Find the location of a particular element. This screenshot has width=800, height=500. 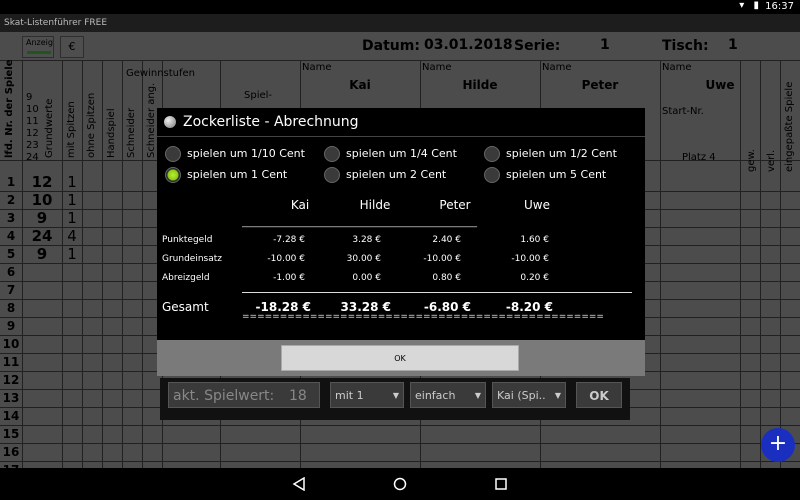

ok-button: OK is located at coordinates (400, 358).